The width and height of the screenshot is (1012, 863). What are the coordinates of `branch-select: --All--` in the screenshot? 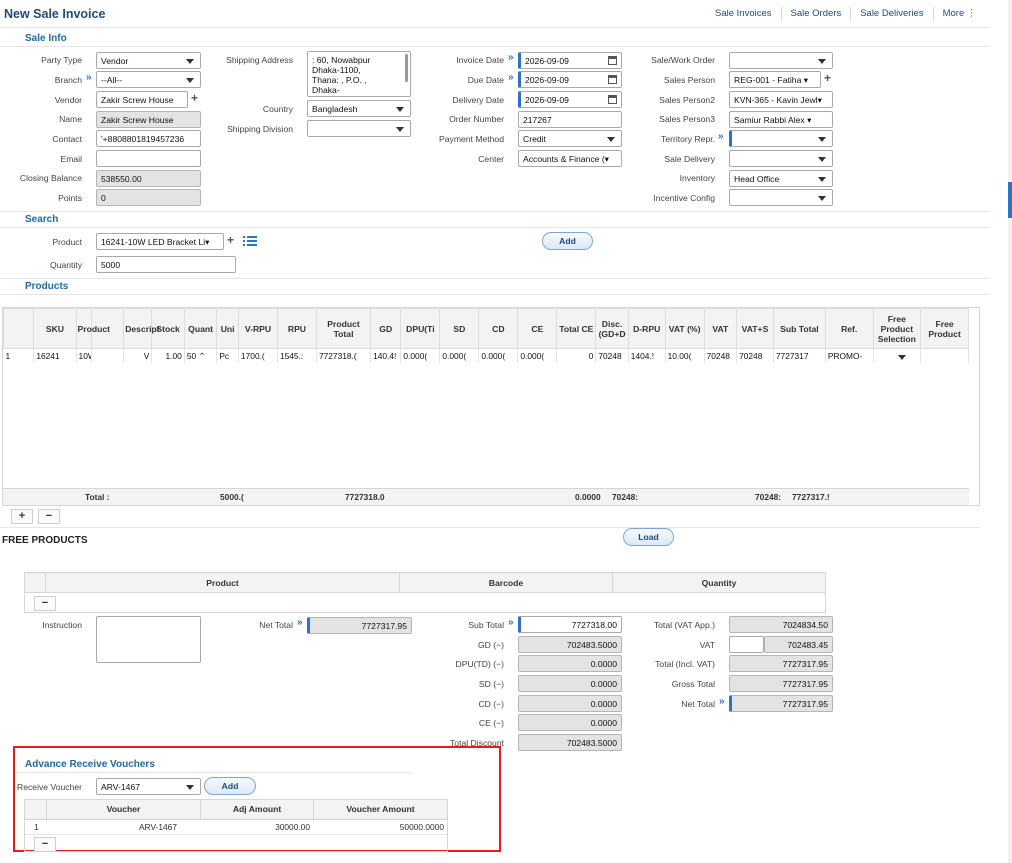 It's located at (148, 79).